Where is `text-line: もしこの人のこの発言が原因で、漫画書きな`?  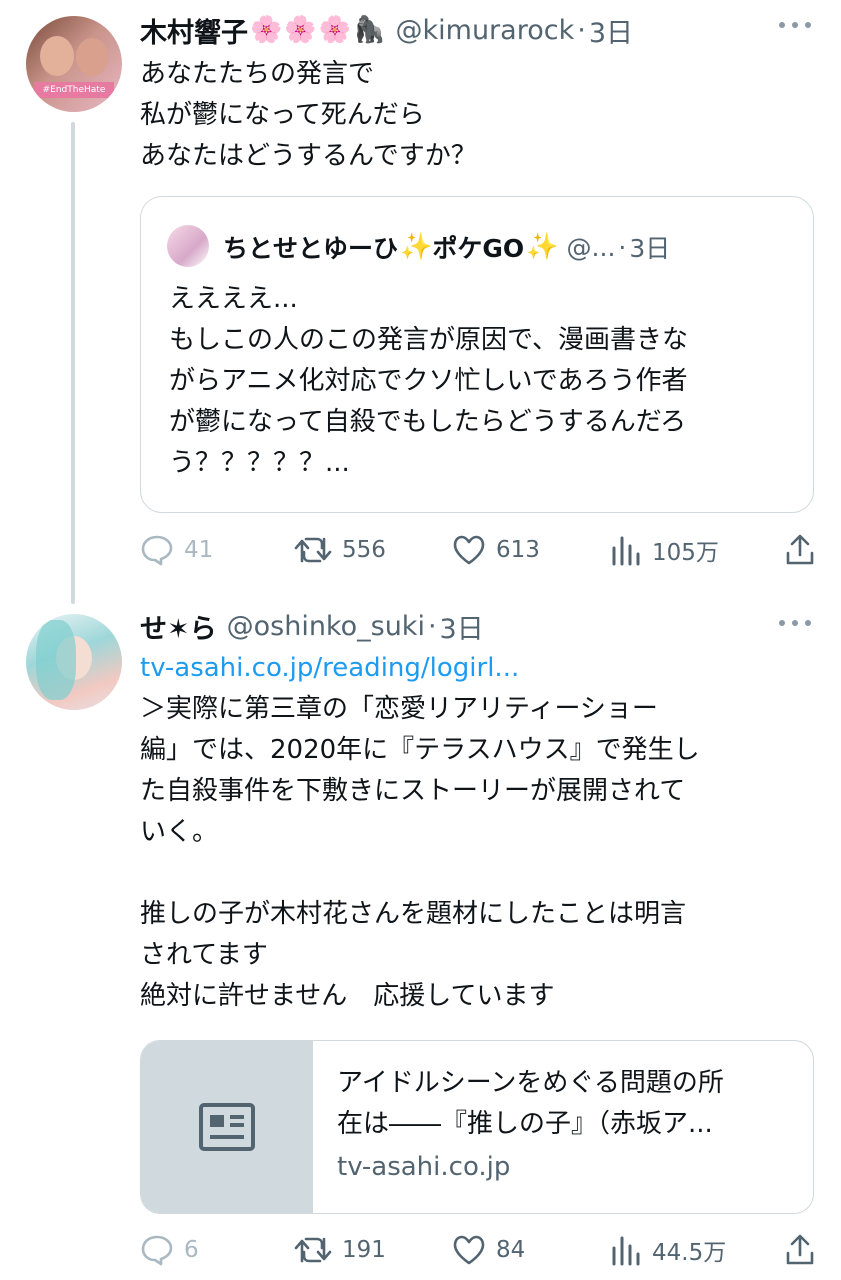
text-line: もしこの人のこの発言が原因で、漫画書きな is located at coordinates (428, 340).